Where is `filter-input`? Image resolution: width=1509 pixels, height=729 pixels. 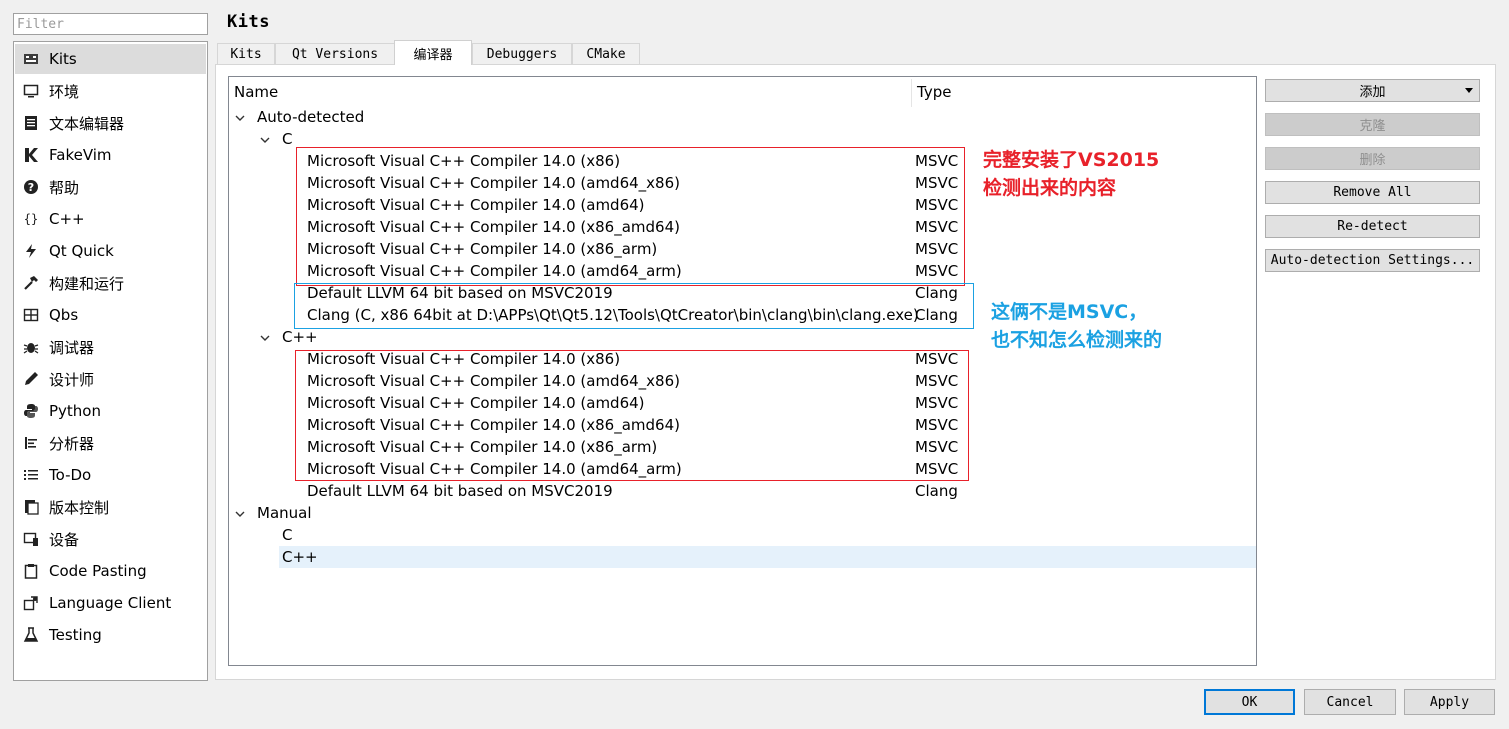 filter-input is located at coordinates (110, 24).